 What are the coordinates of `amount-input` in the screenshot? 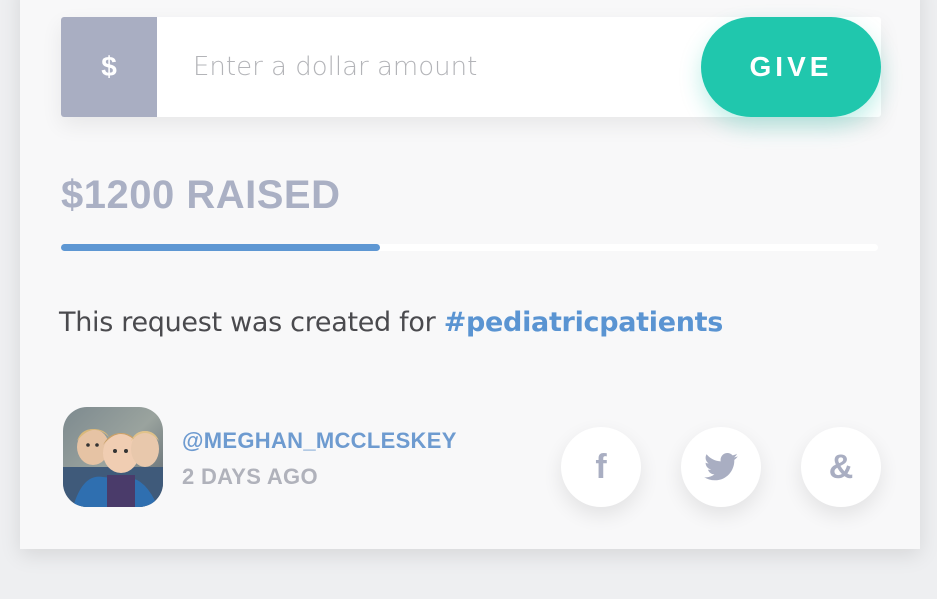 It's located at (437, 67).